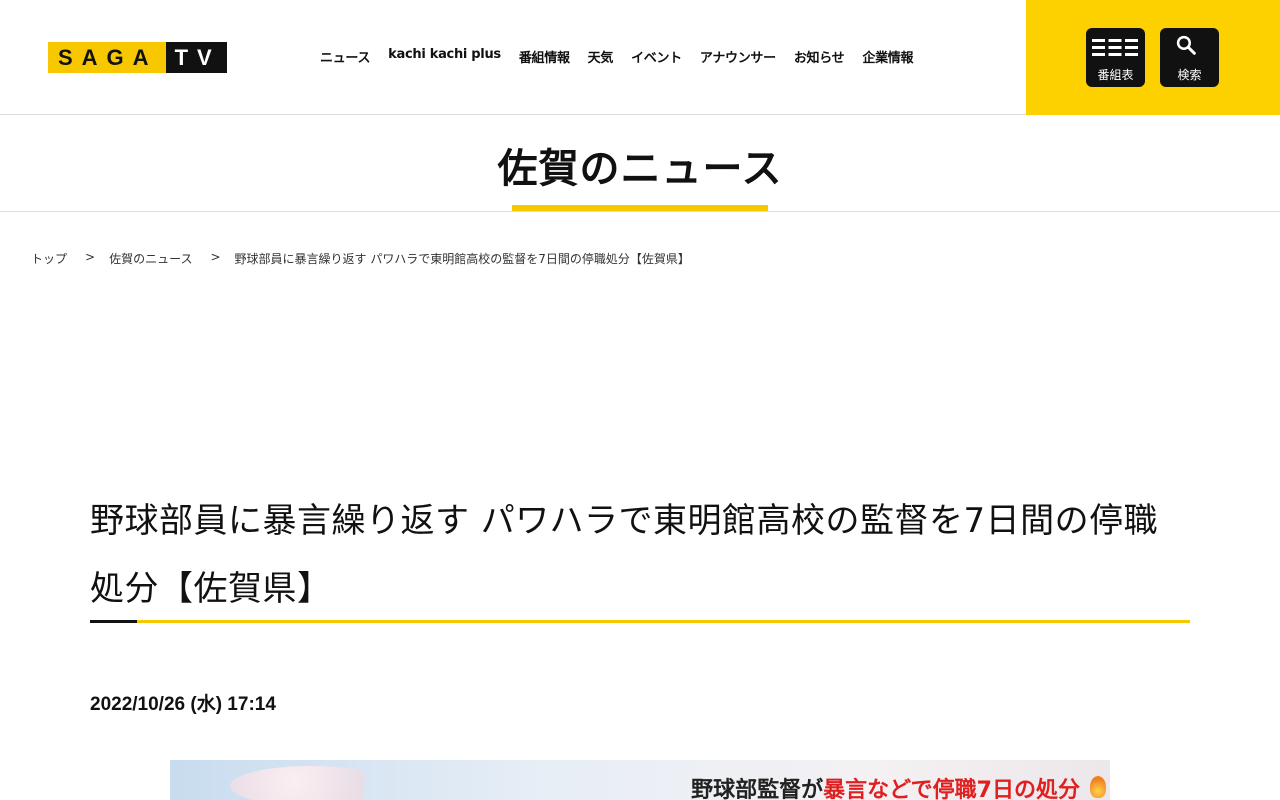 Image resolution: width=1280 pixels, height=800 pixels. I want to click on nav-kachi-kachi-plus: kachi kachi plus, so click(444, 56).